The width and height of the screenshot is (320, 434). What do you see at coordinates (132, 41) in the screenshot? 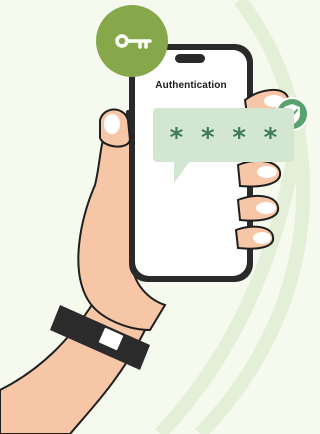
I see `key-badge` at bounding box center [132, 41].